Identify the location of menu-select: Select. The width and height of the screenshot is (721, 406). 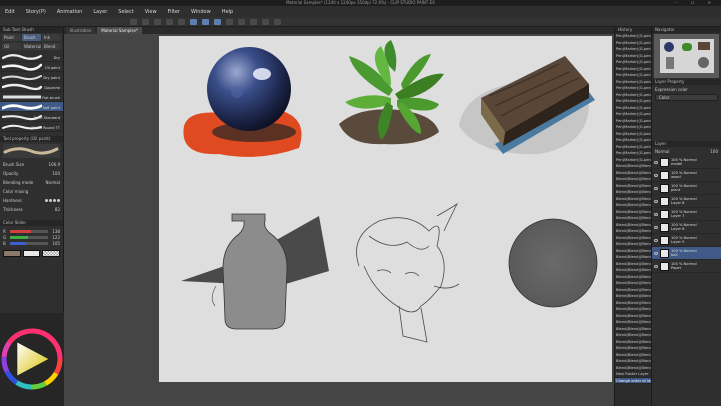
(125, 12).